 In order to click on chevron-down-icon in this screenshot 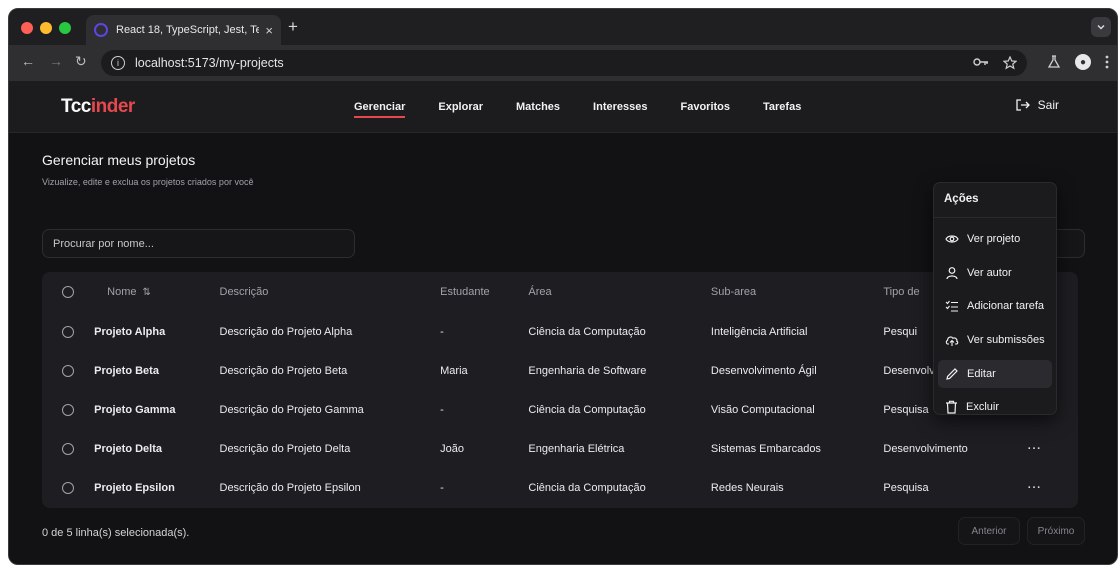, I will do `click(1101, 27)`.